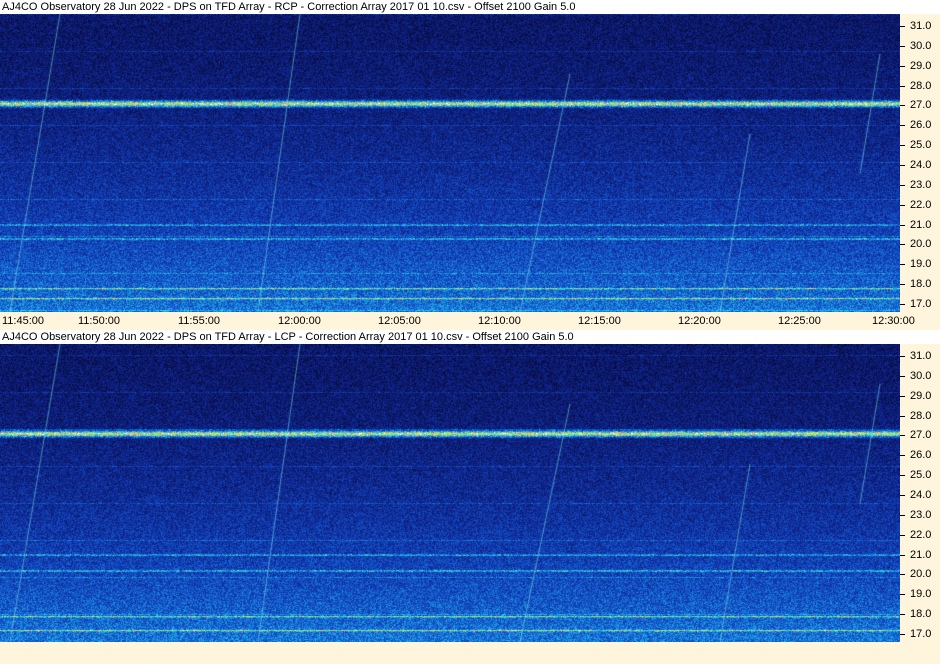 The image size is (940, 664). Describe the element at coordinates (299, 321) in the screenshot. I see `x-tick-label: 12:00:00` at that location.